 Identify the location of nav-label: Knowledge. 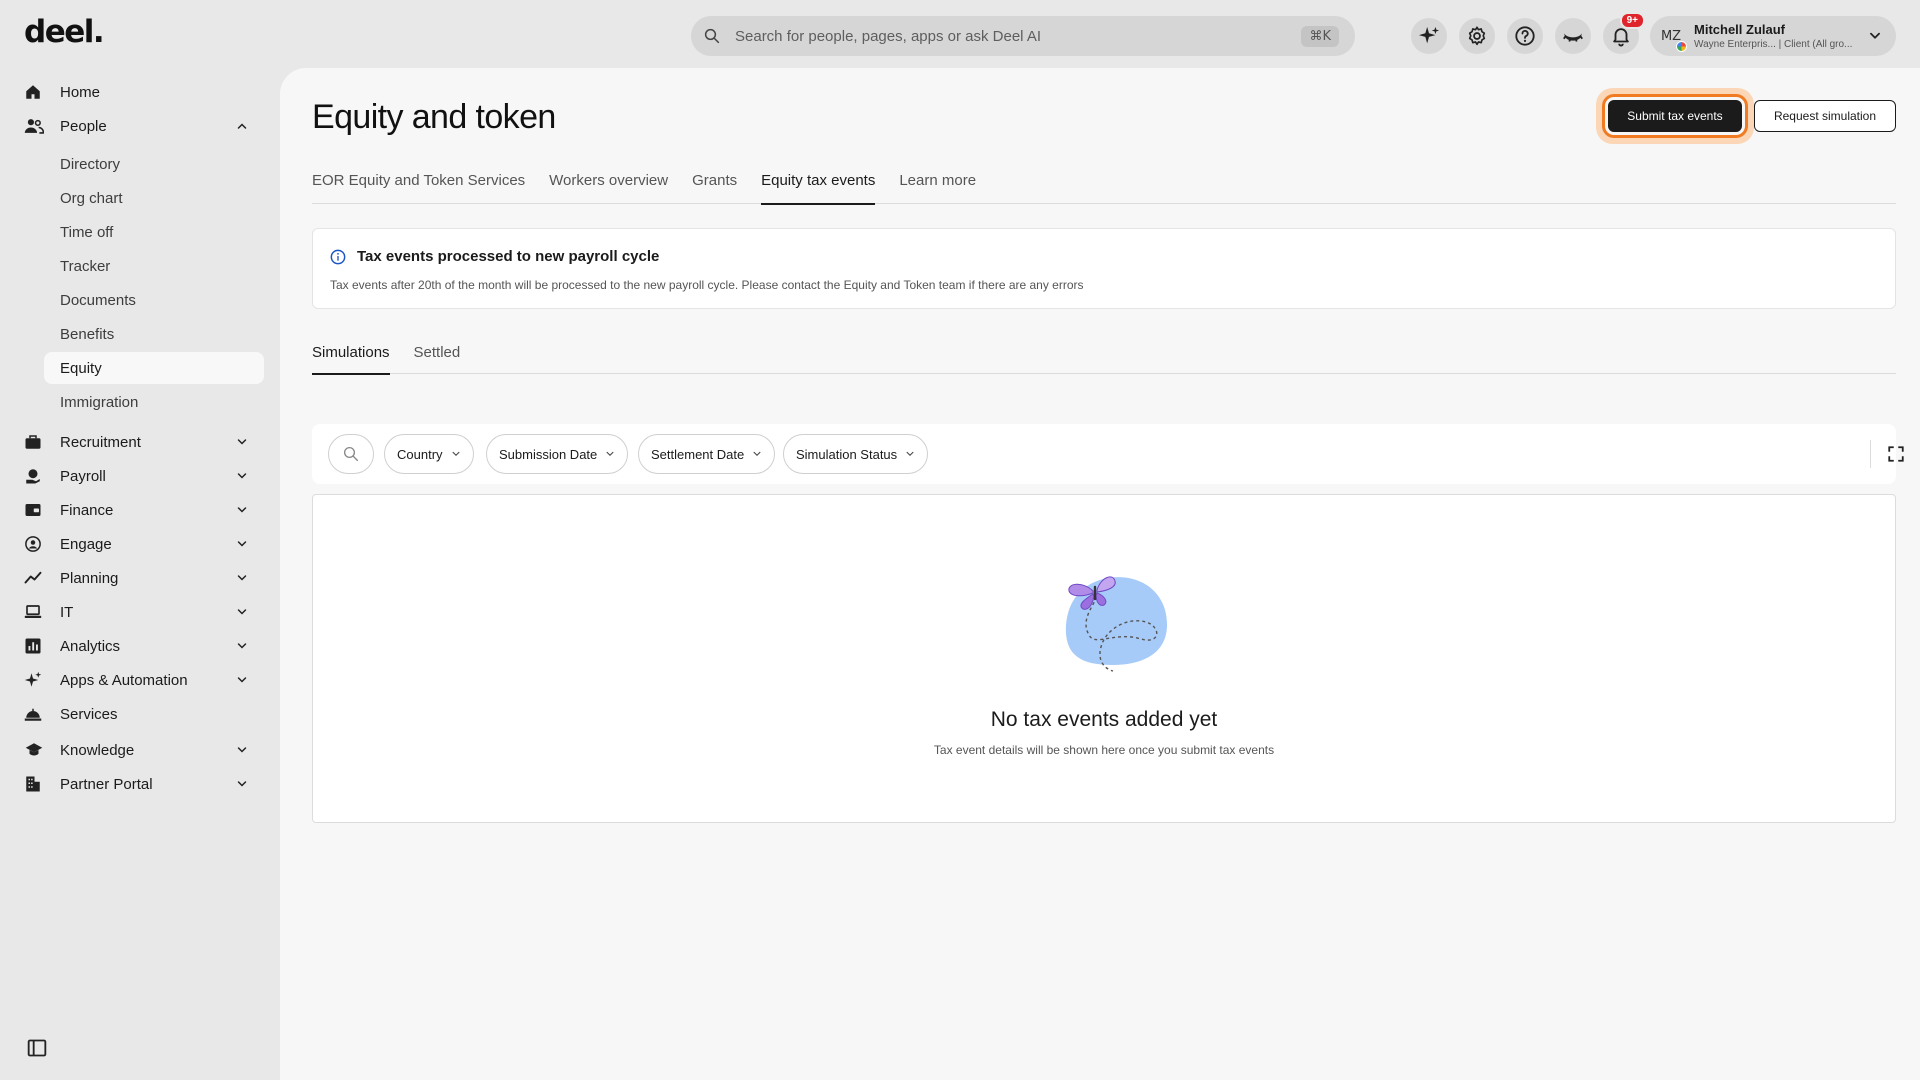
(97, 750).